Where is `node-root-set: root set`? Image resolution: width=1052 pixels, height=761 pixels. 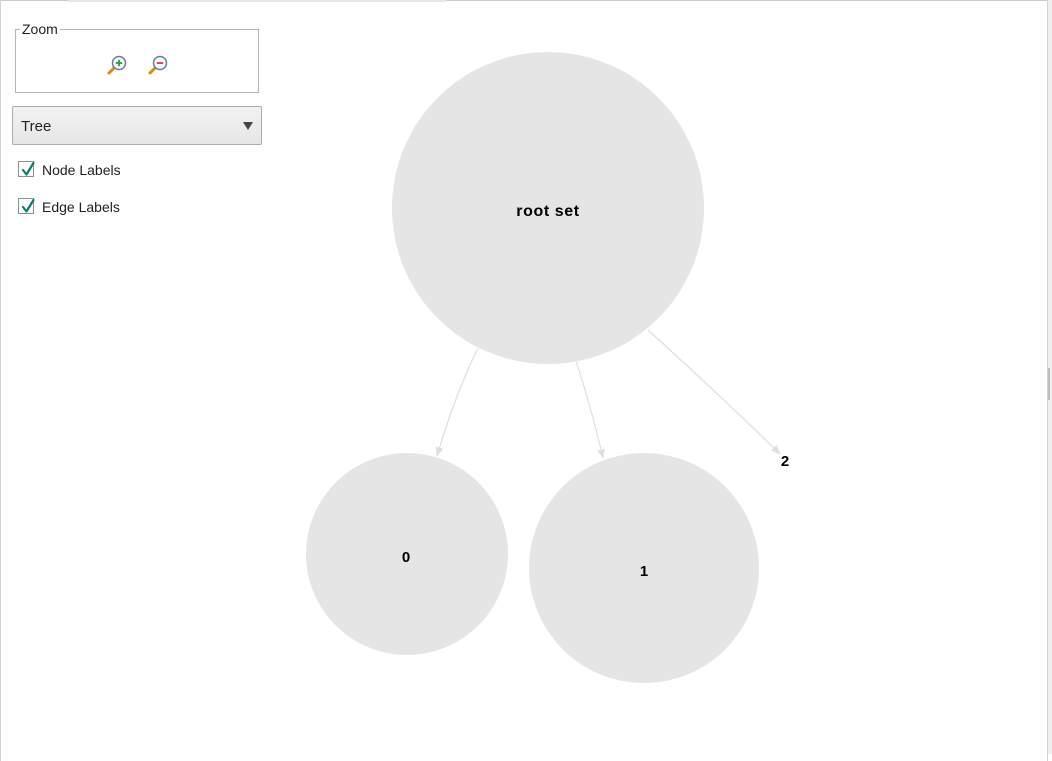 node-root-set: root set is located at coordinates (548, 208).